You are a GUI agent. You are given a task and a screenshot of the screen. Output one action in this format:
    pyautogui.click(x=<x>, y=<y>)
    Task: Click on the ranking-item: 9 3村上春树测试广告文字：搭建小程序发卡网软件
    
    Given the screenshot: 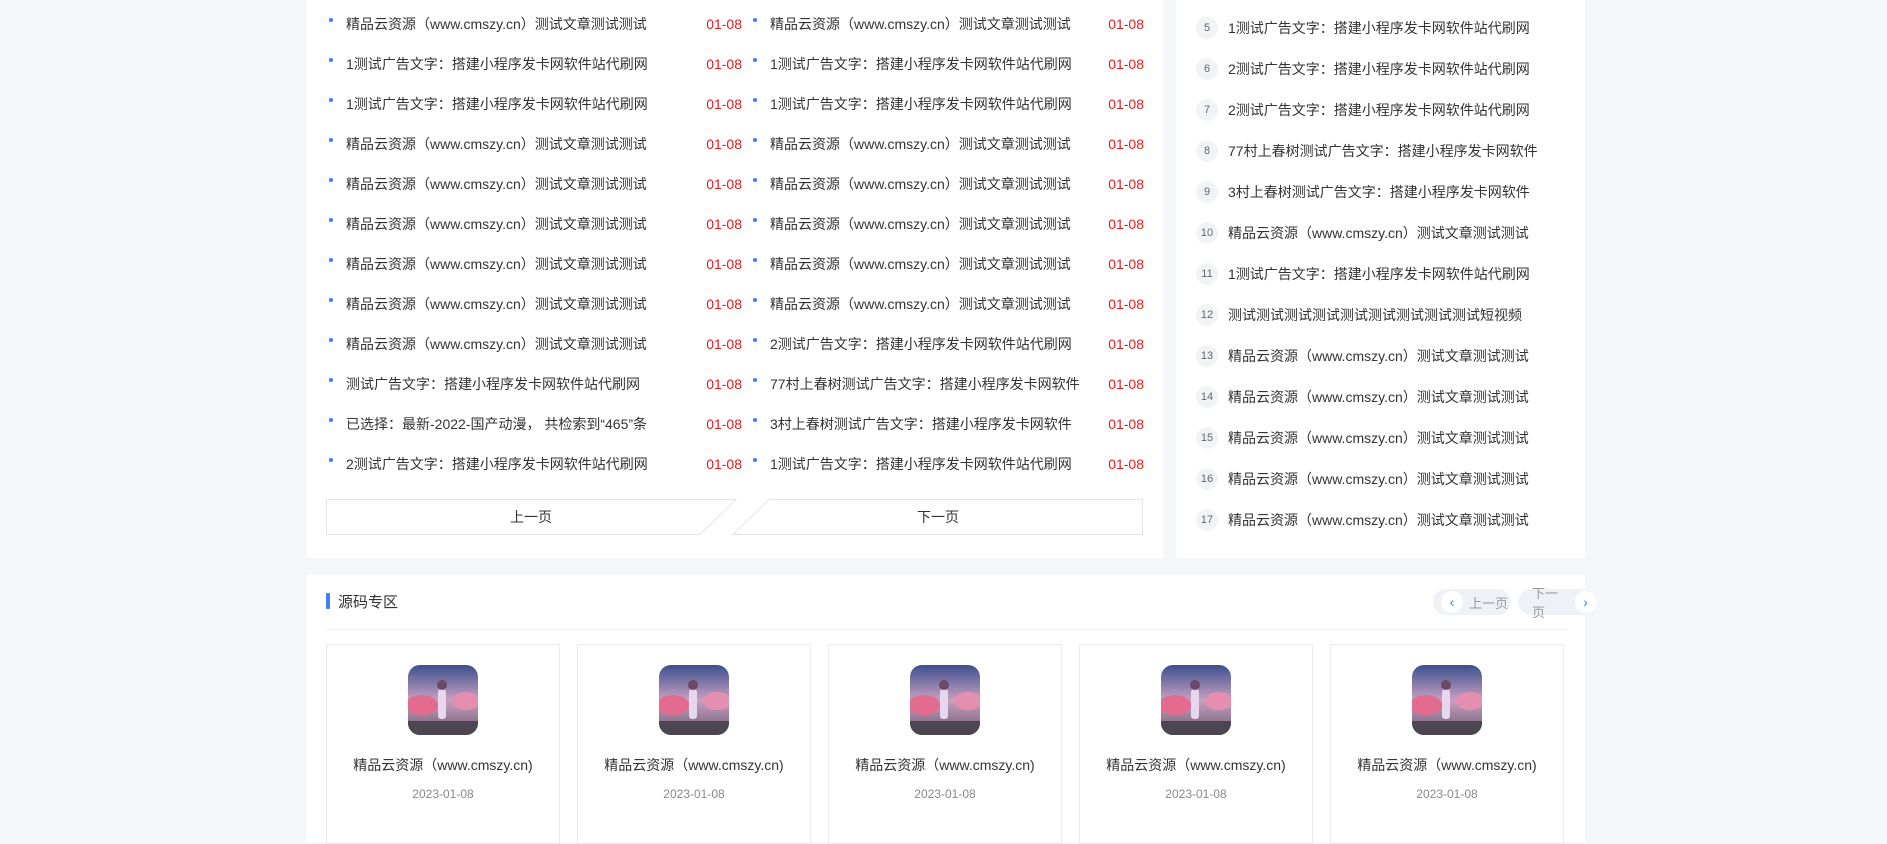 What is the action you would take?
    pyautogui.click(x=1367, y=191)
    